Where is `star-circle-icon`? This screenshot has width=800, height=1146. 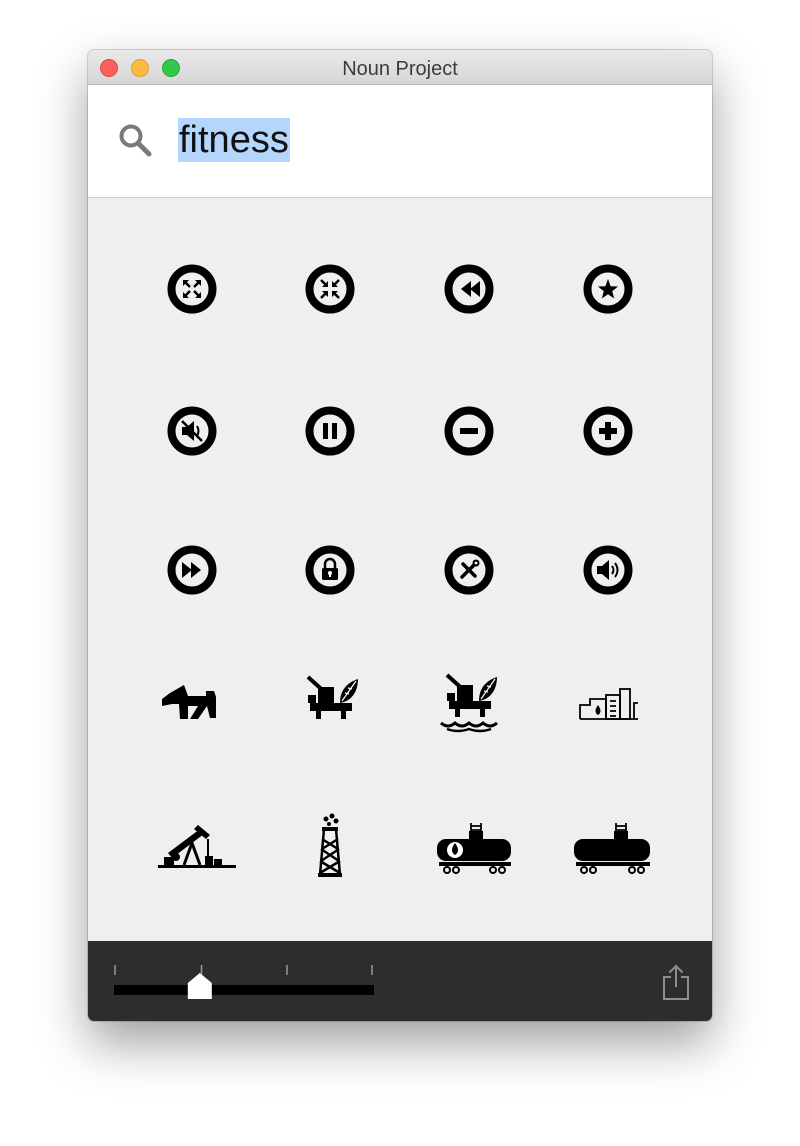
star-circle-icon is located at coordinates (608, 289).